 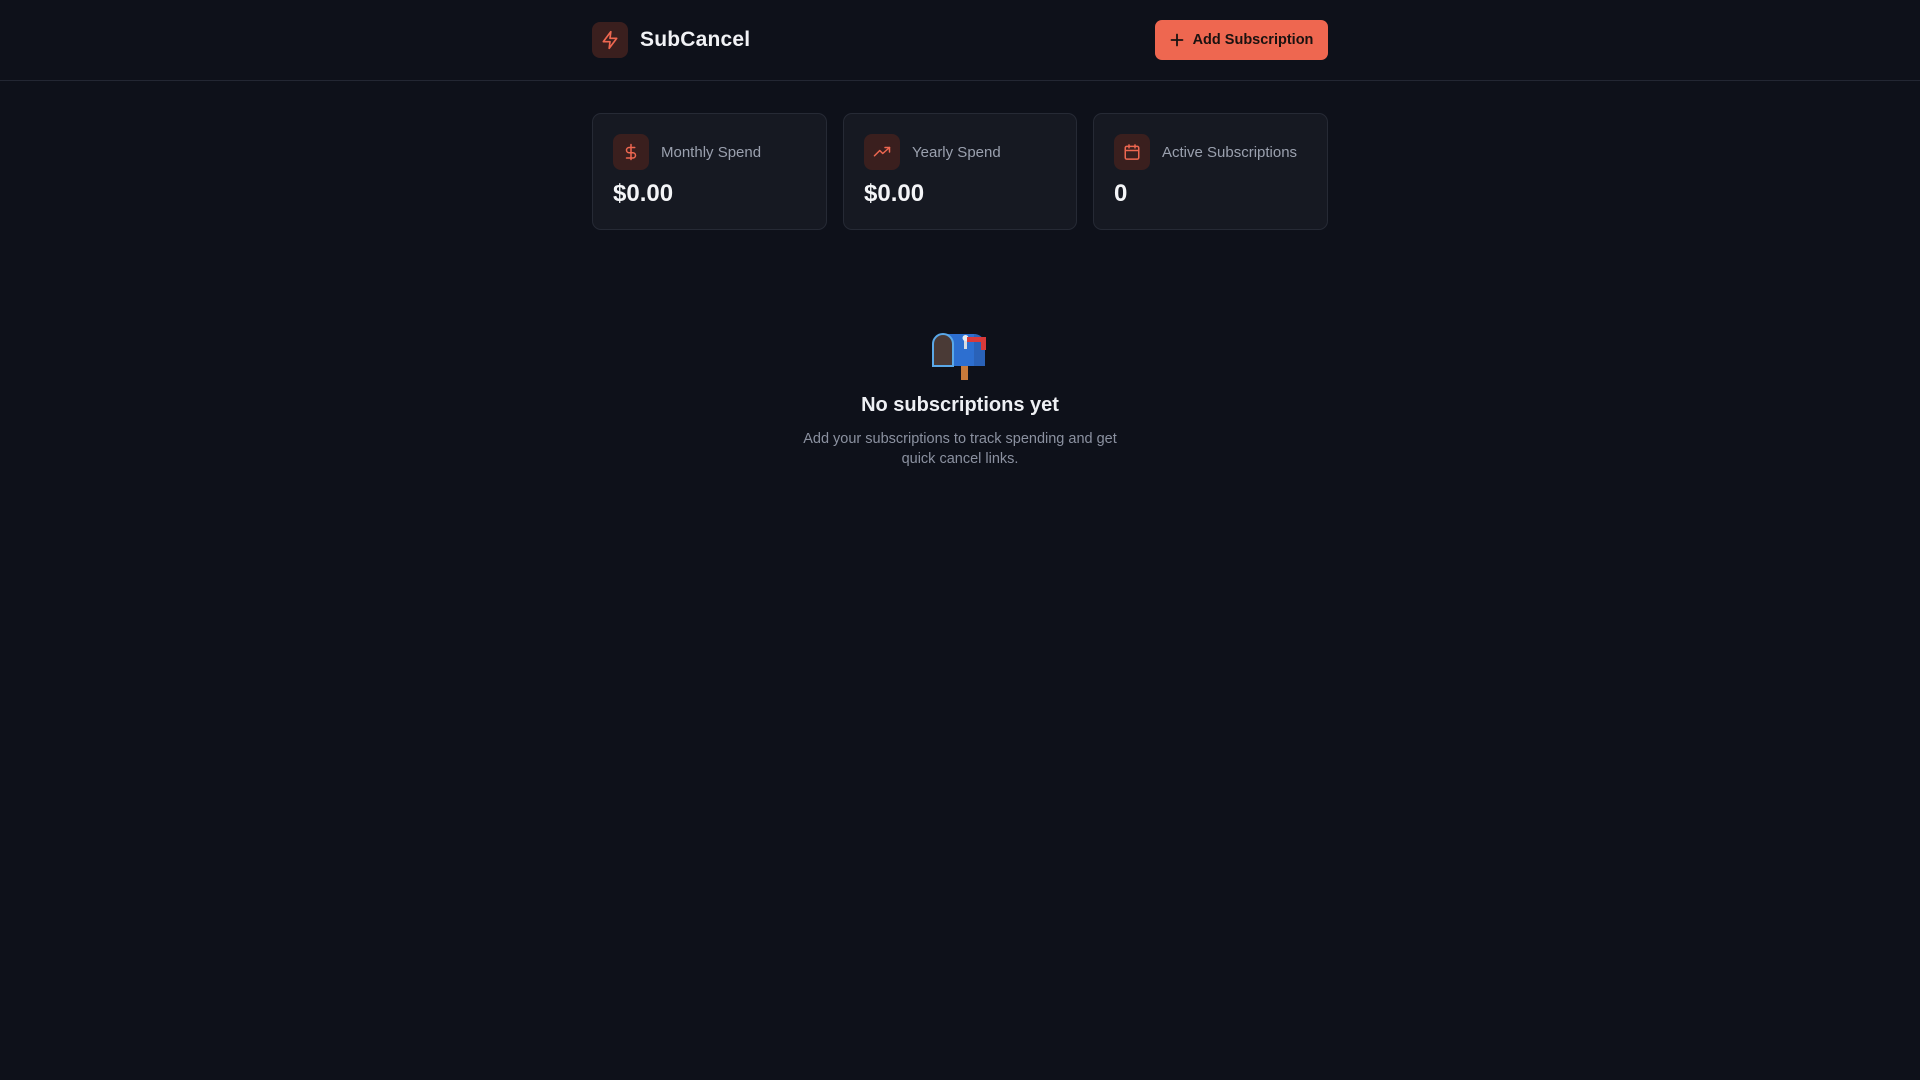 I want to click on trending-up-icon, so click(x=882, y=152).